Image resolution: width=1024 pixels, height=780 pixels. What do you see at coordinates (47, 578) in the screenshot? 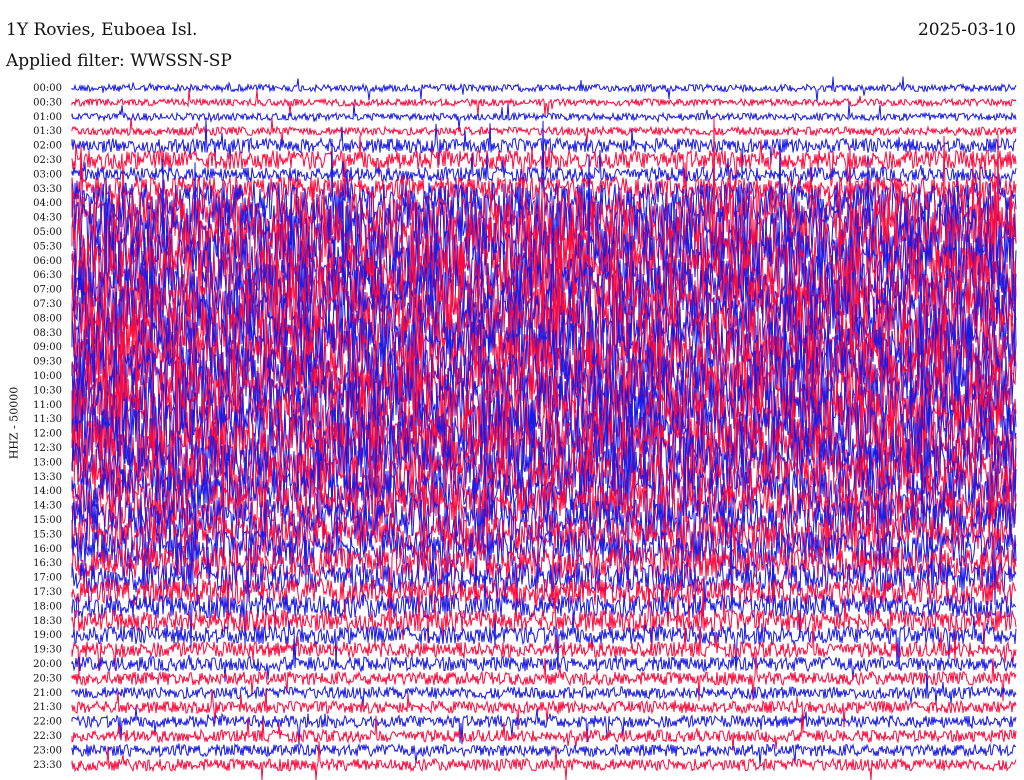
I see `row-time-label: 17:00` at bounding box center [47, 578].